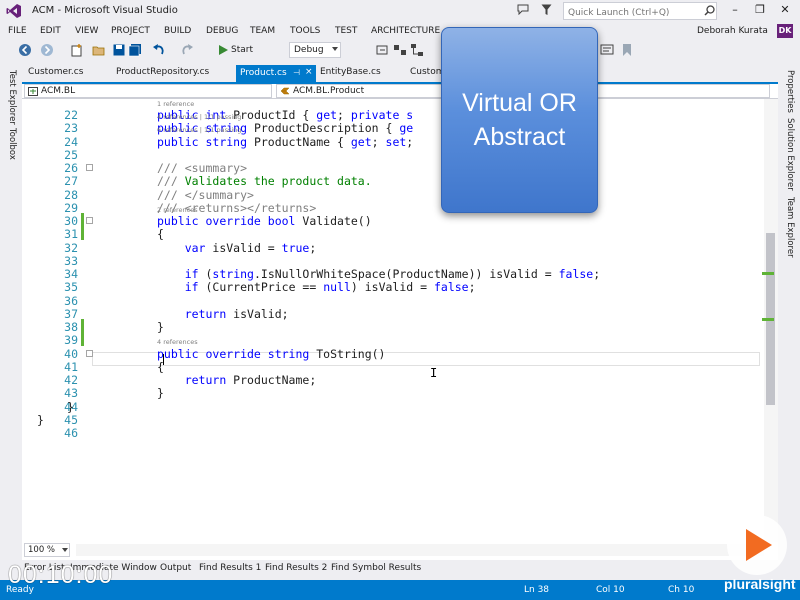 The width and height of the screenshot is (800, 600). What do you see at coordinates (607, 50) in the screenshot?
I see `toolbar-comment-icon` at bounding box center [607, 50].